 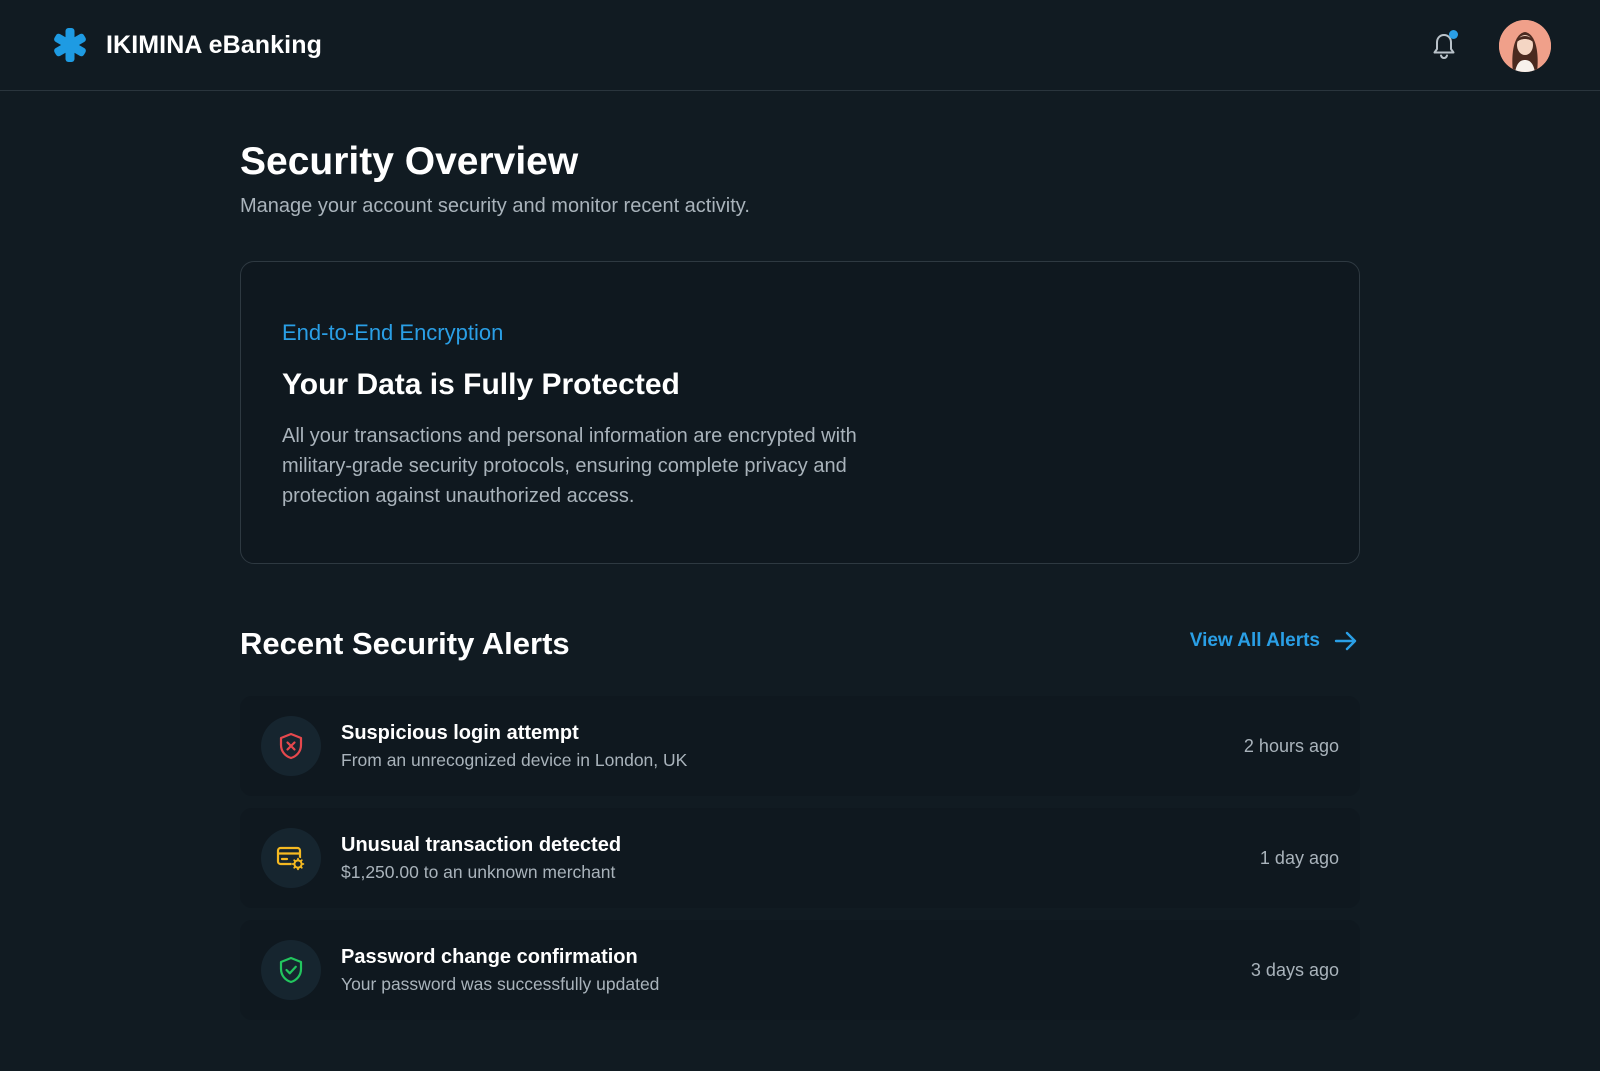 I want to click on avatar-portrait-icon, so click(x=1525, y=46).